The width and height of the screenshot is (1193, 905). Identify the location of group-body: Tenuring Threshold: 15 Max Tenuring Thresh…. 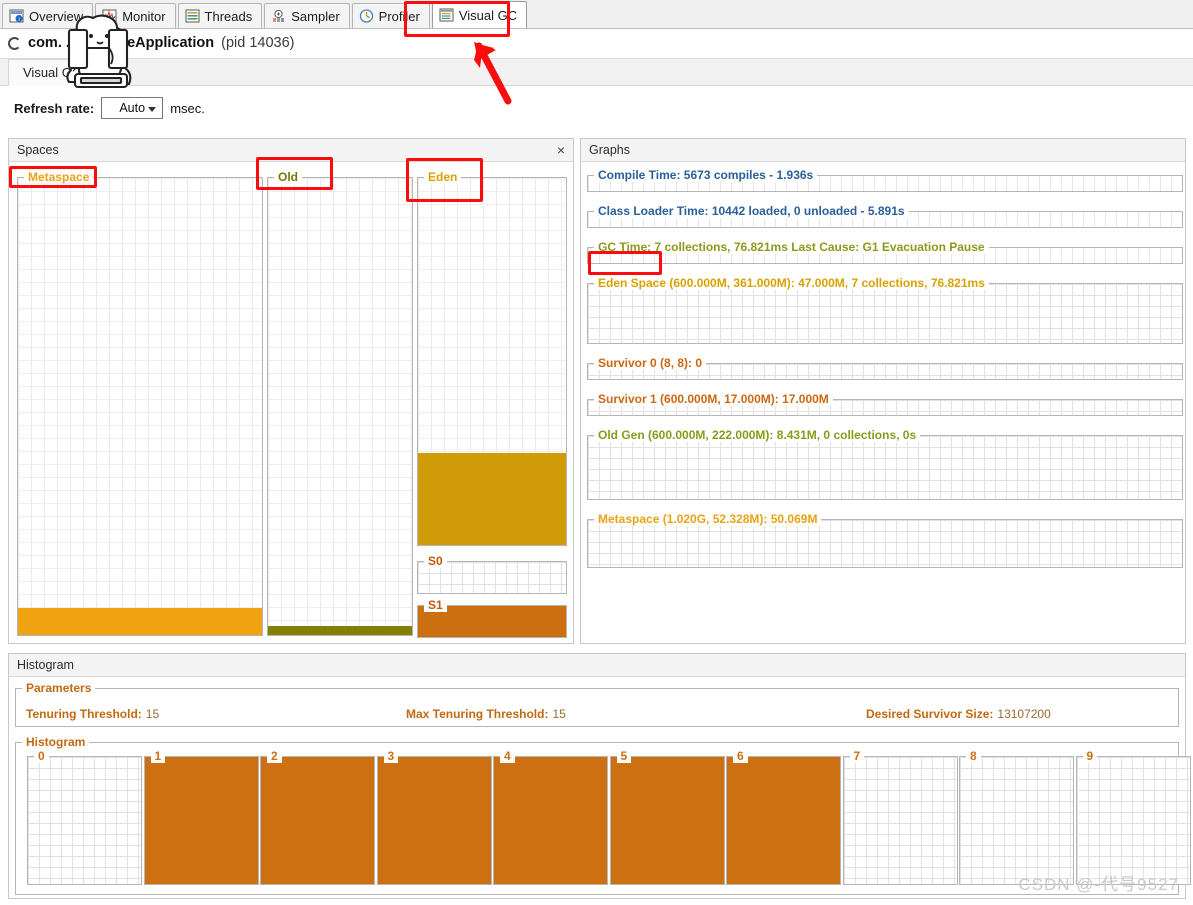
(597, 707).